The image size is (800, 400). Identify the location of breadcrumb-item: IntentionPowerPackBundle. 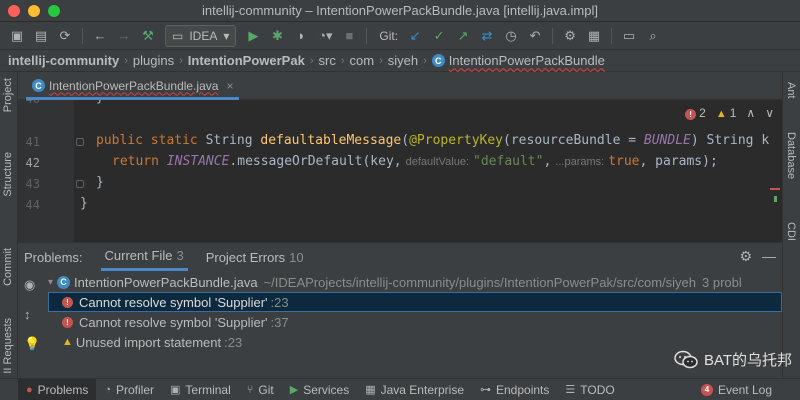
(527, 60).